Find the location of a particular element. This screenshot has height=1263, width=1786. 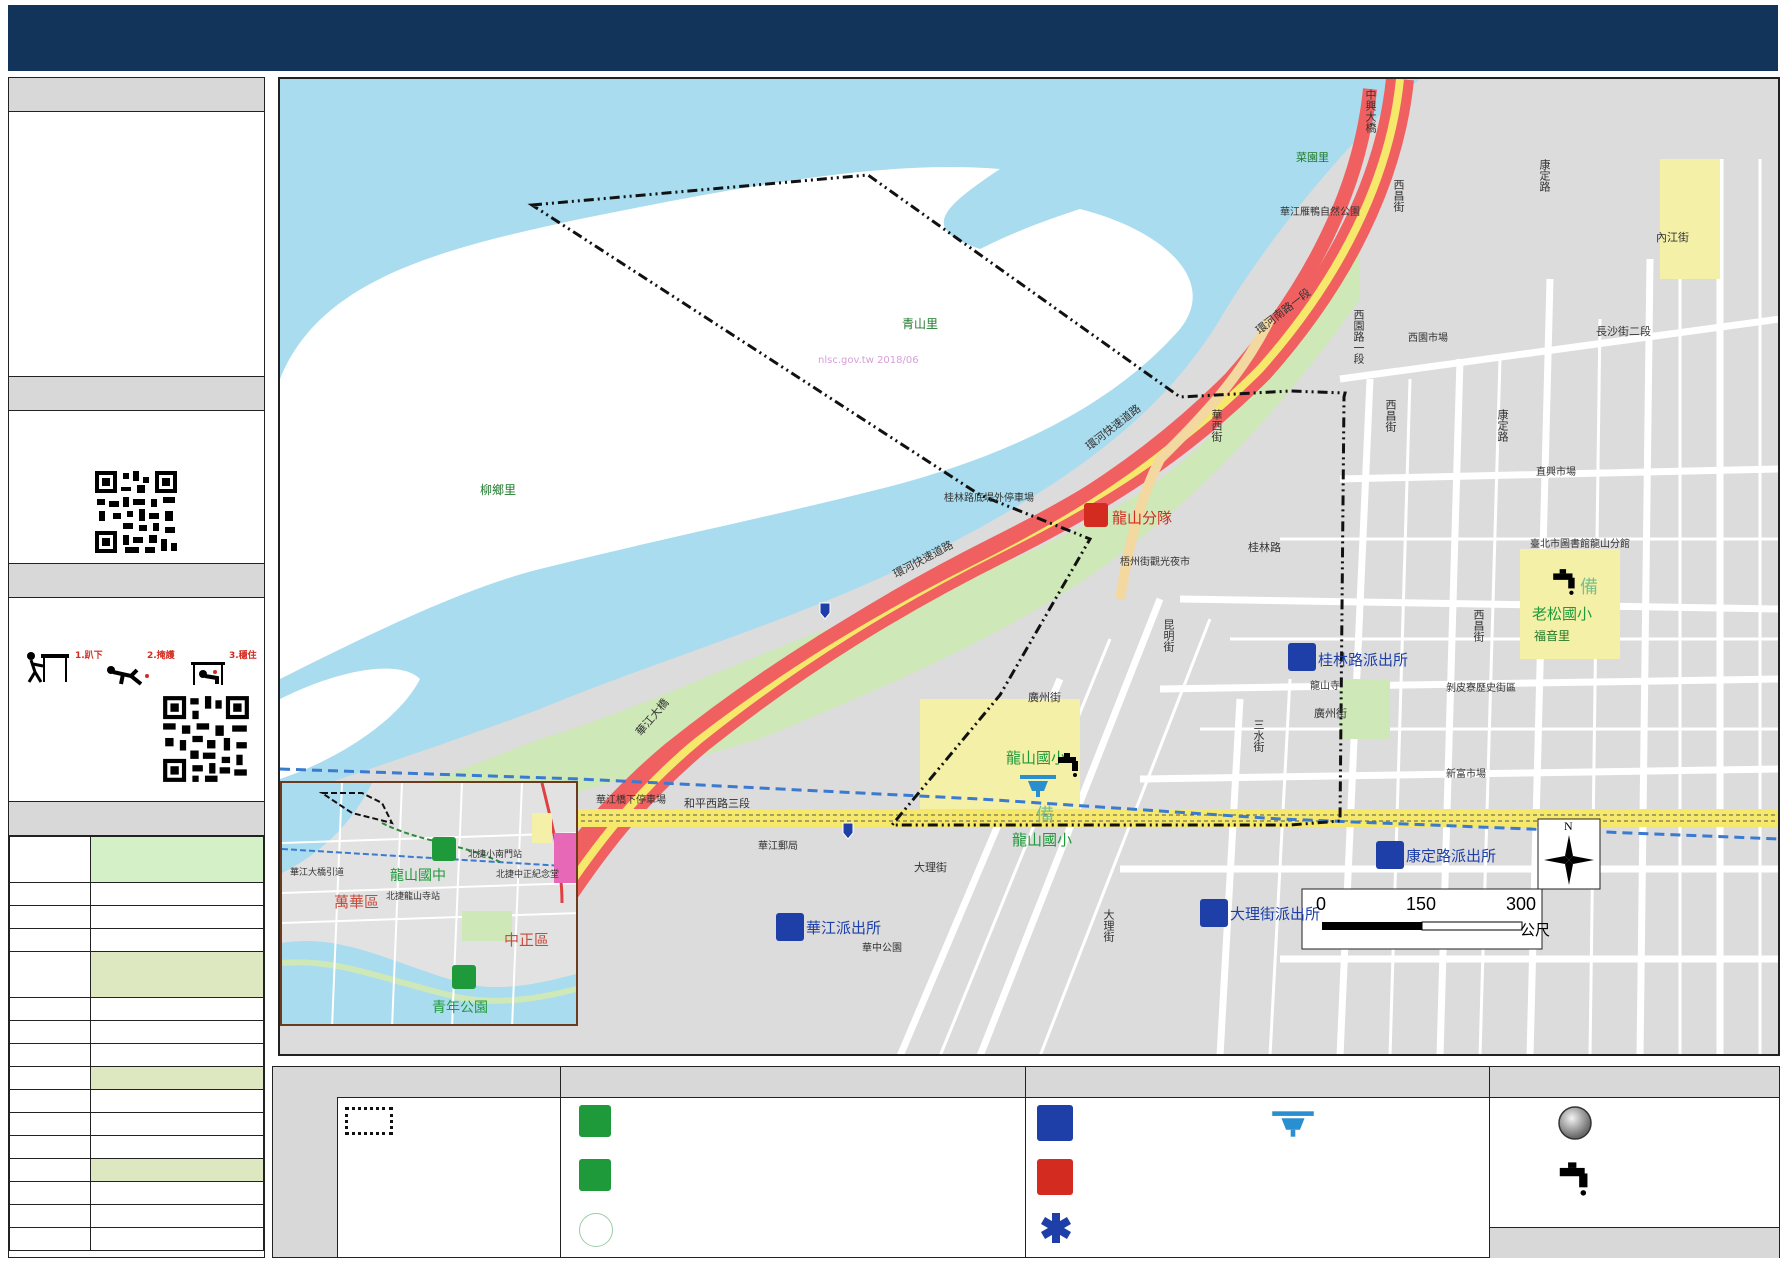

legend-side-header is located at coordinates (305, 1162).